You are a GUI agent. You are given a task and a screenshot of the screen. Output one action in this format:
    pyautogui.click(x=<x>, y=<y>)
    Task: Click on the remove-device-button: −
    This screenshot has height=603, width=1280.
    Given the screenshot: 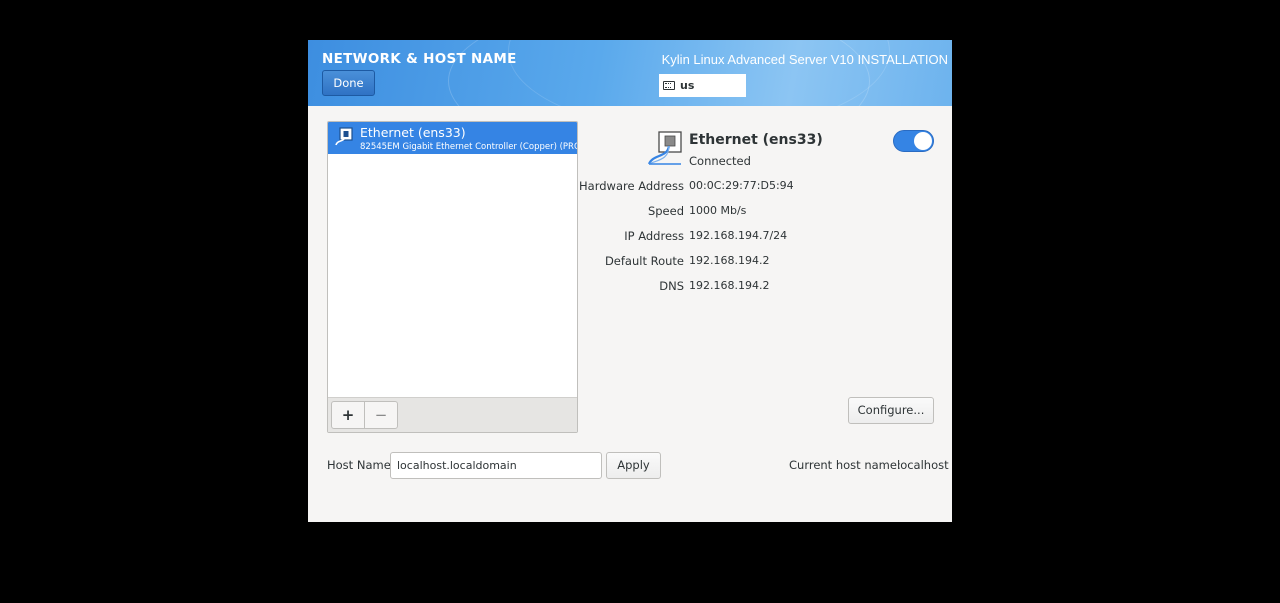 What is the action you would take?
    pyautogui.click(x=381, y=415)
    